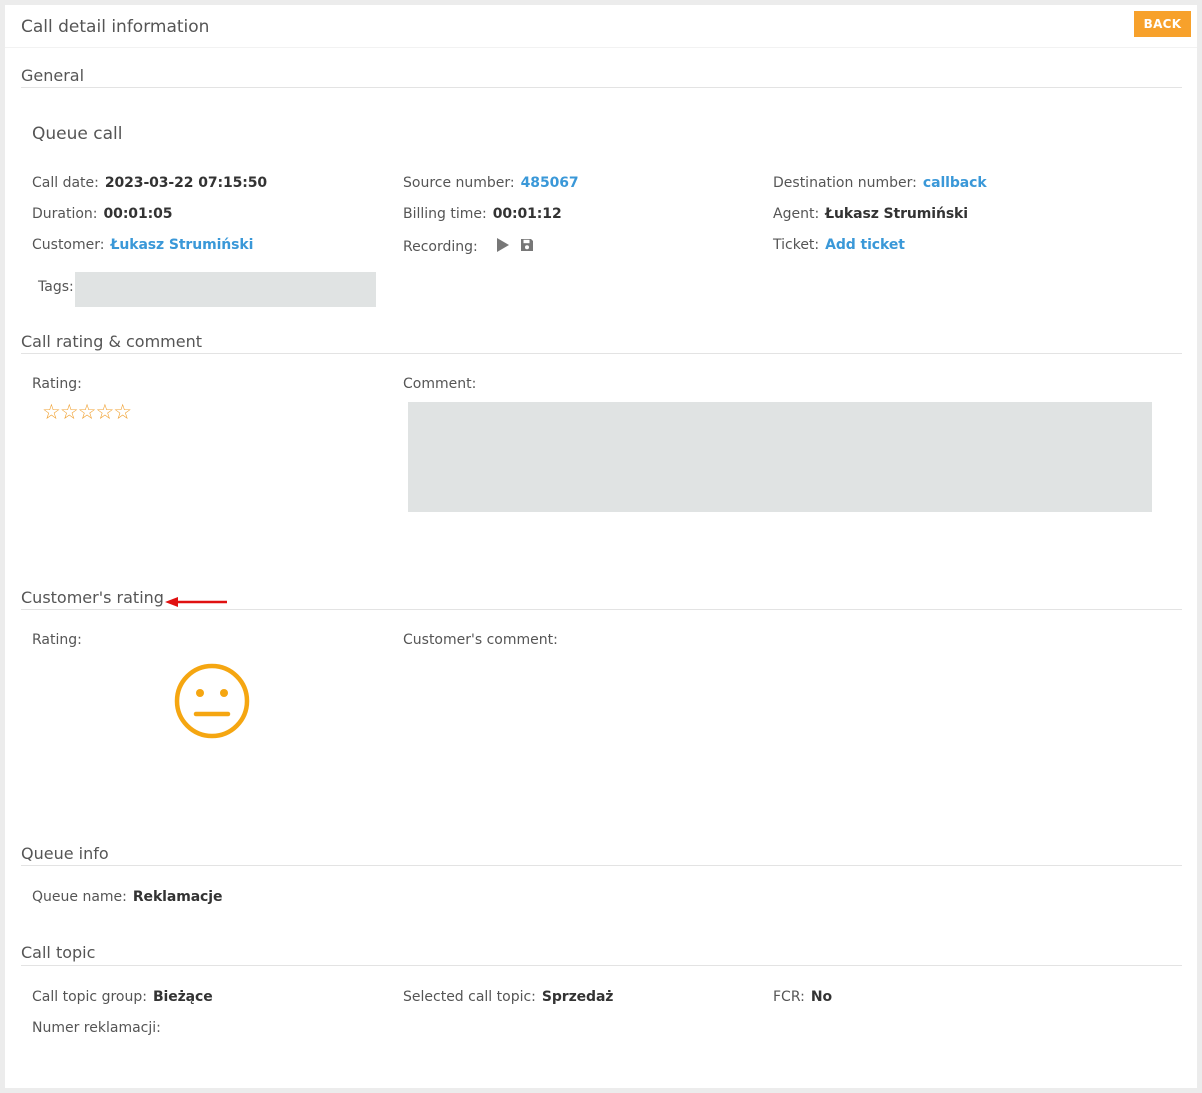  I want to click on customer-rating-label: Rating:, so click(57, 640).